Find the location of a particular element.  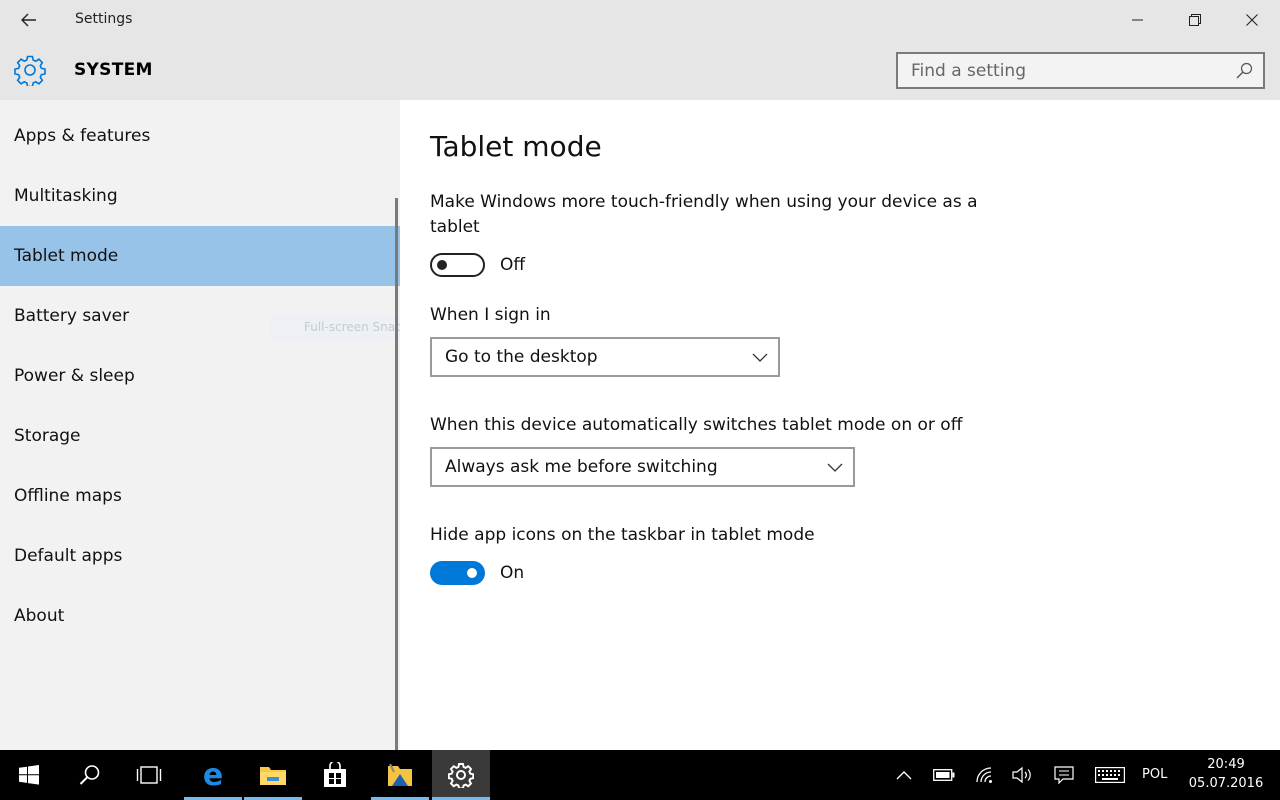

sidebar-item-default-apps: Default apps is located at coordinates (200, 556).